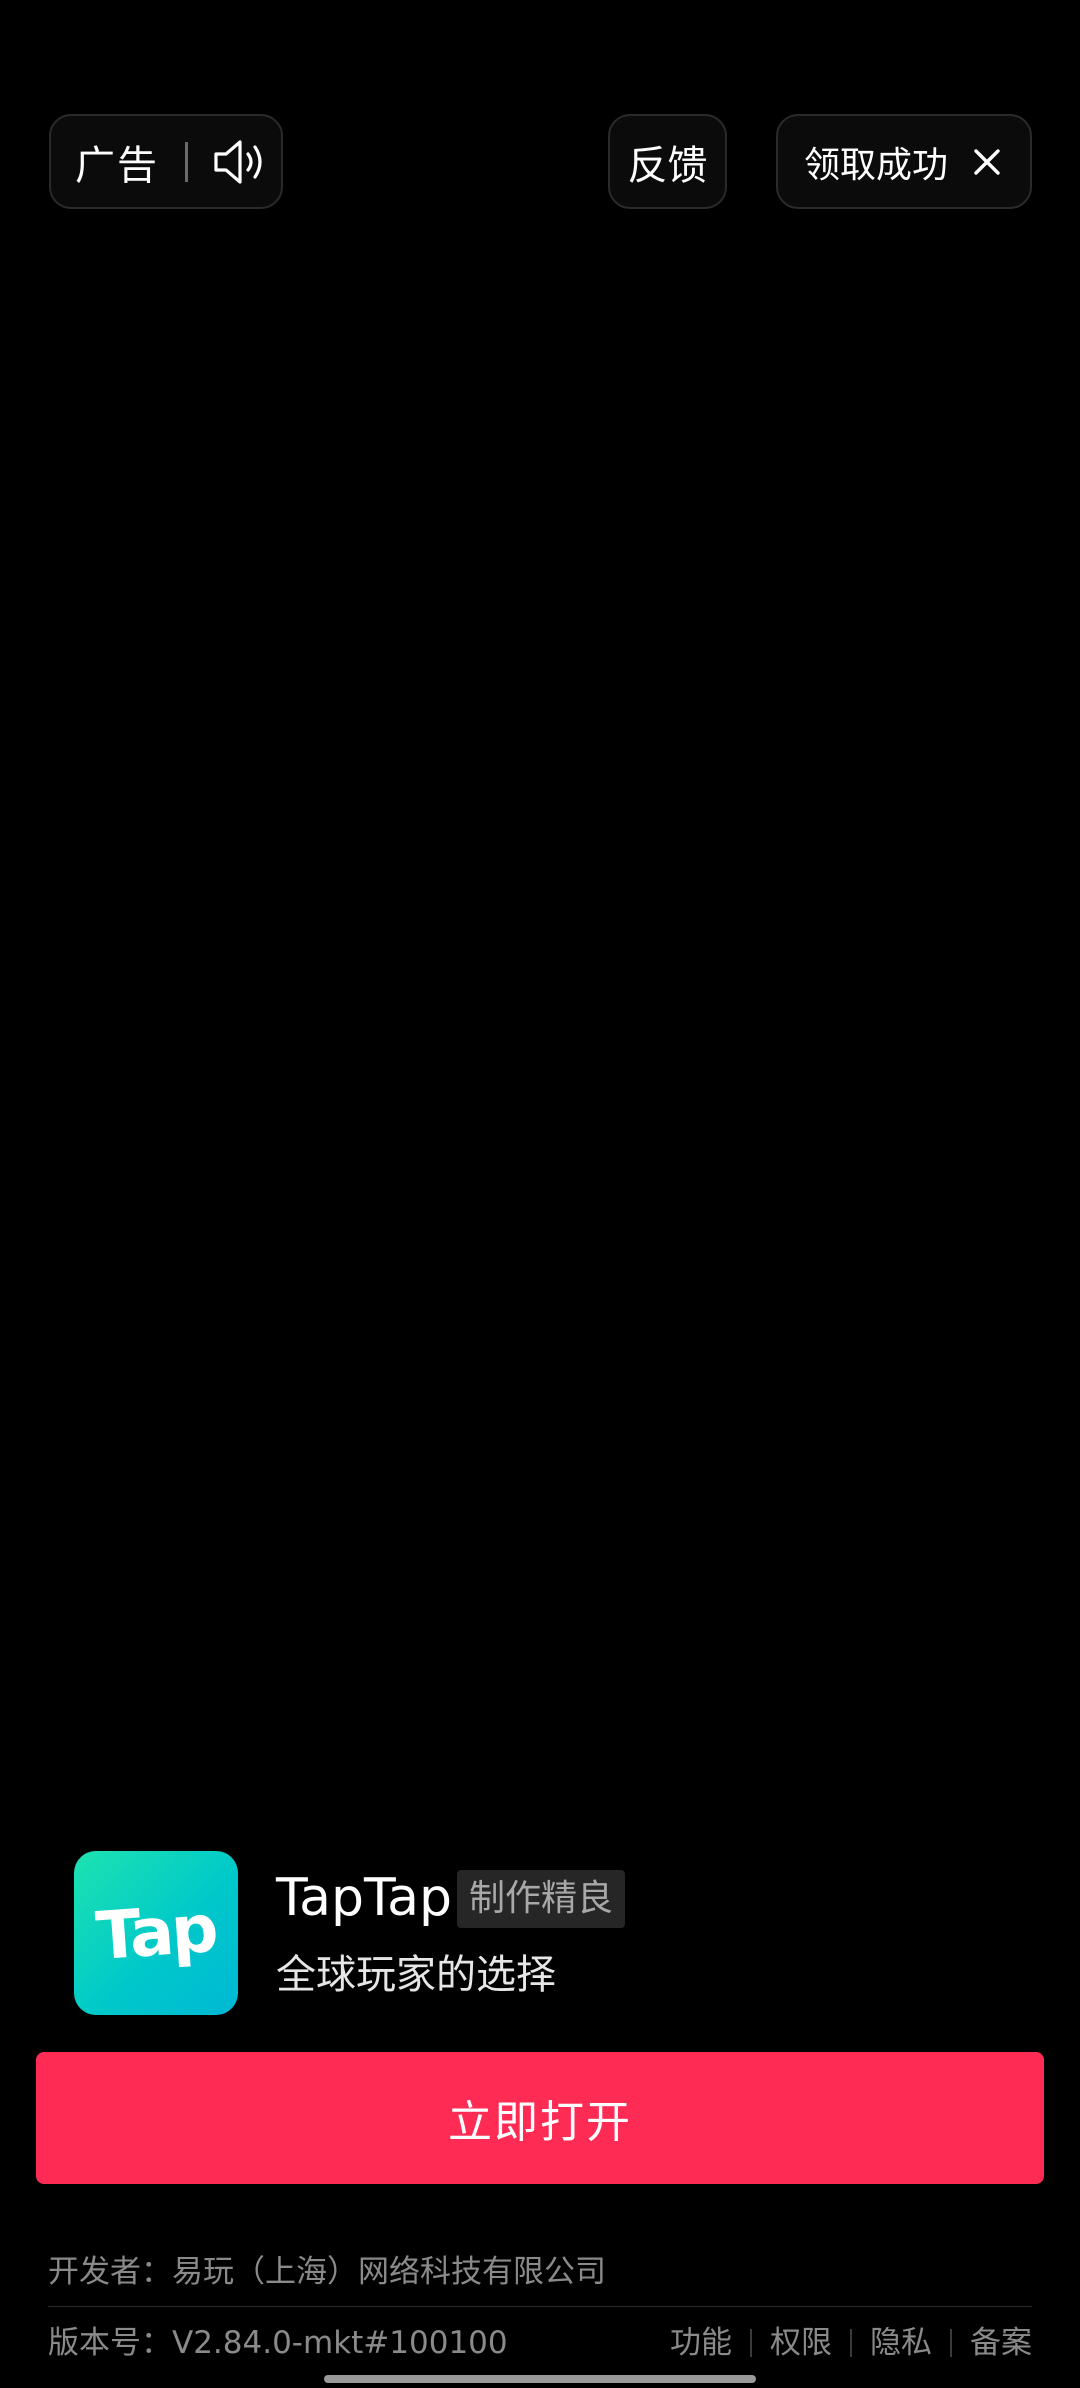  I want to click on quality-badge: 制作精良, so click(541, 1899).